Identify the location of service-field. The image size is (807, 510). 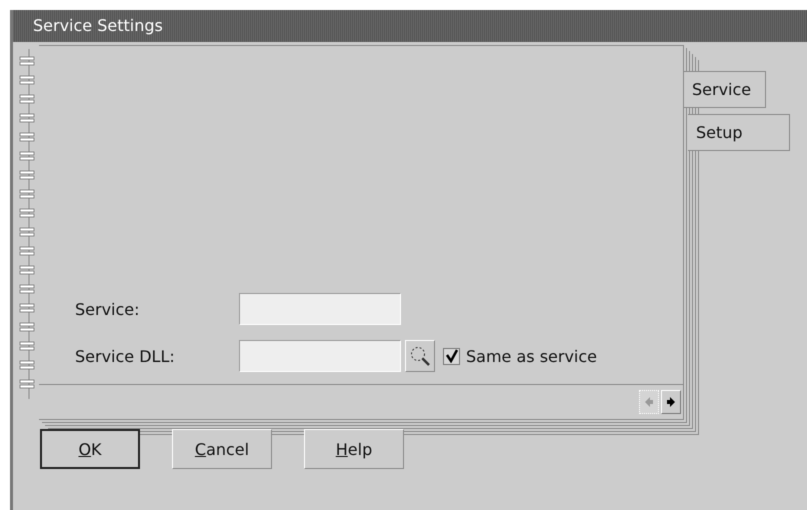
(320, 309).